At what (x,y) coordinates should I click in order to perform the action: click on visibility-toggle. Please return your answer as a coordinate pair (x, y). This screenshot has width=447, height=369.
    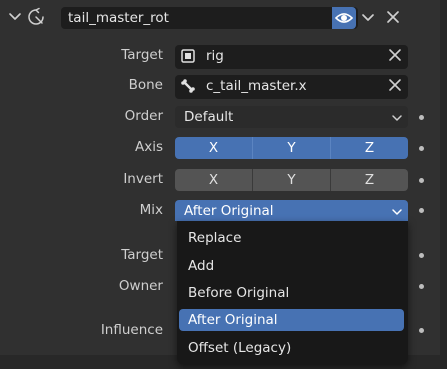
    Looking at the image, I should click on (344, 18).